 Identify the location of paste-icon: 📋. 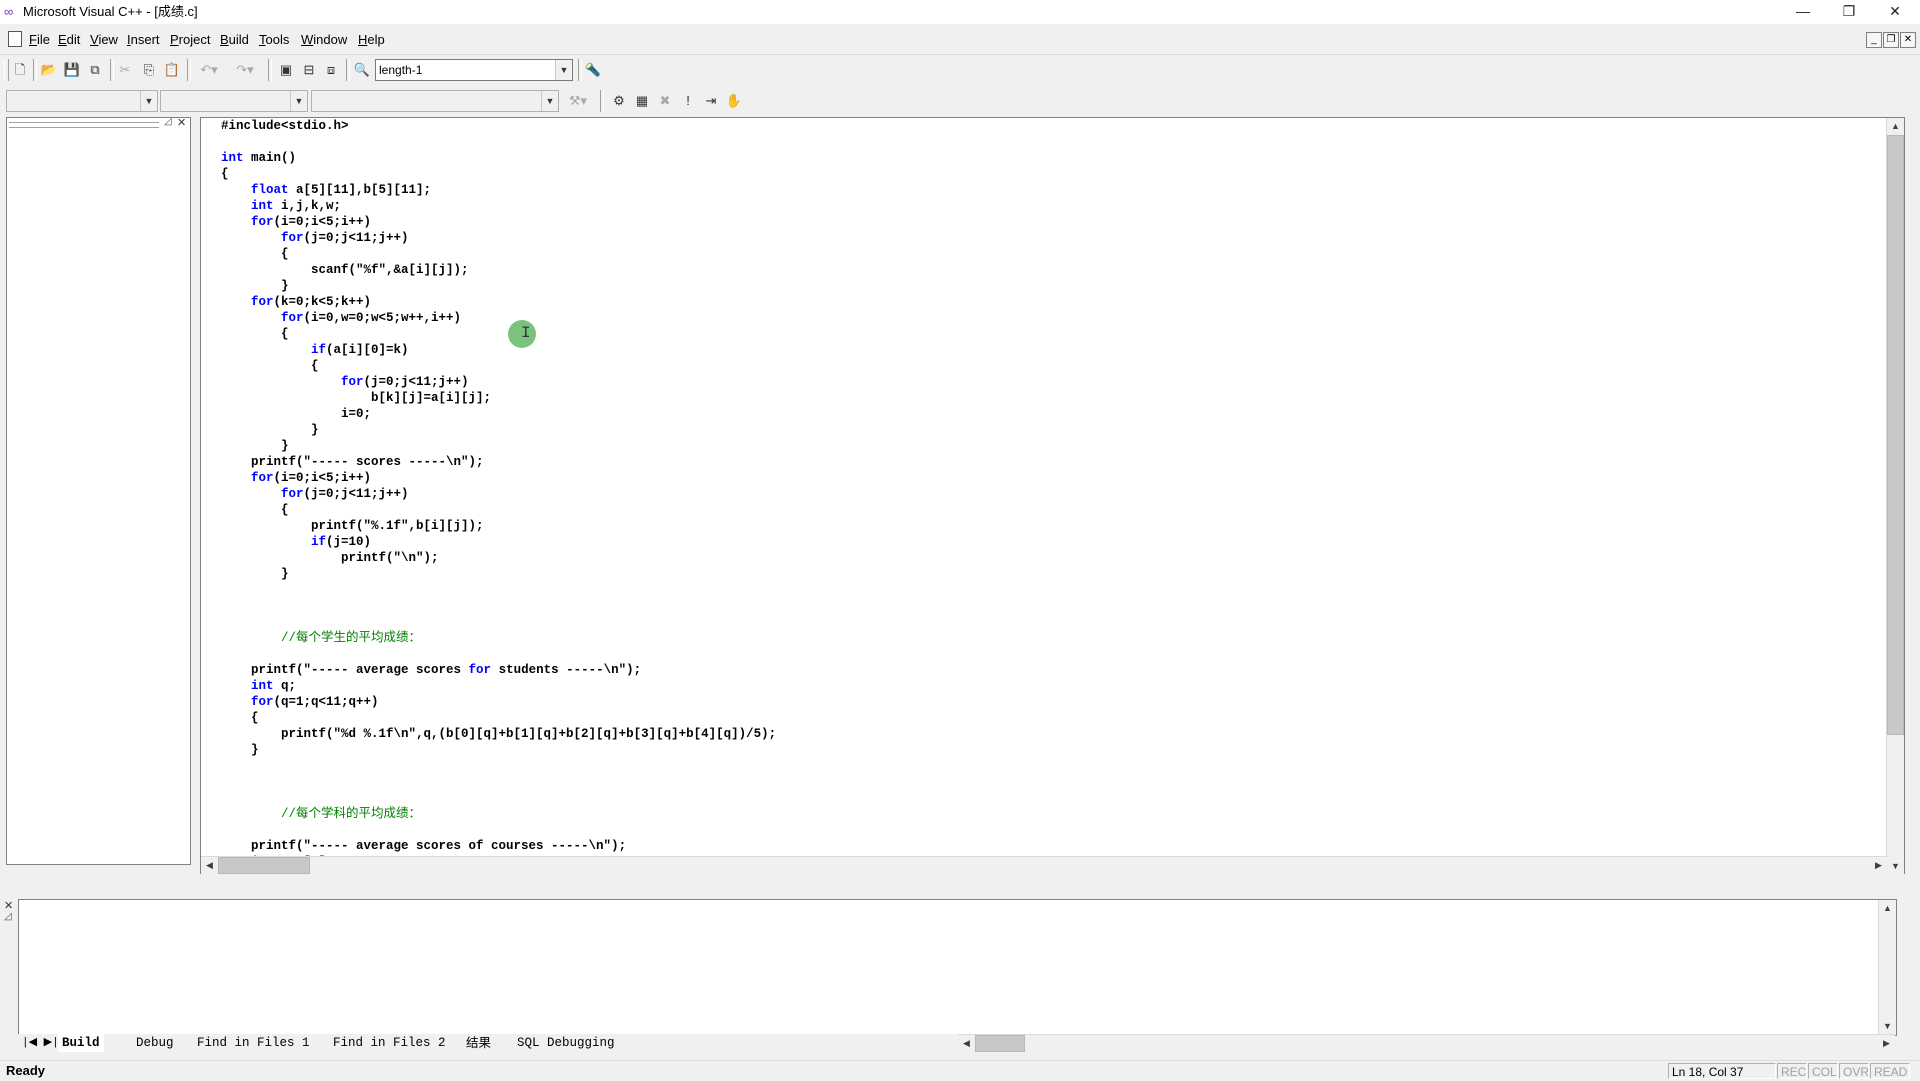
(172, 70).